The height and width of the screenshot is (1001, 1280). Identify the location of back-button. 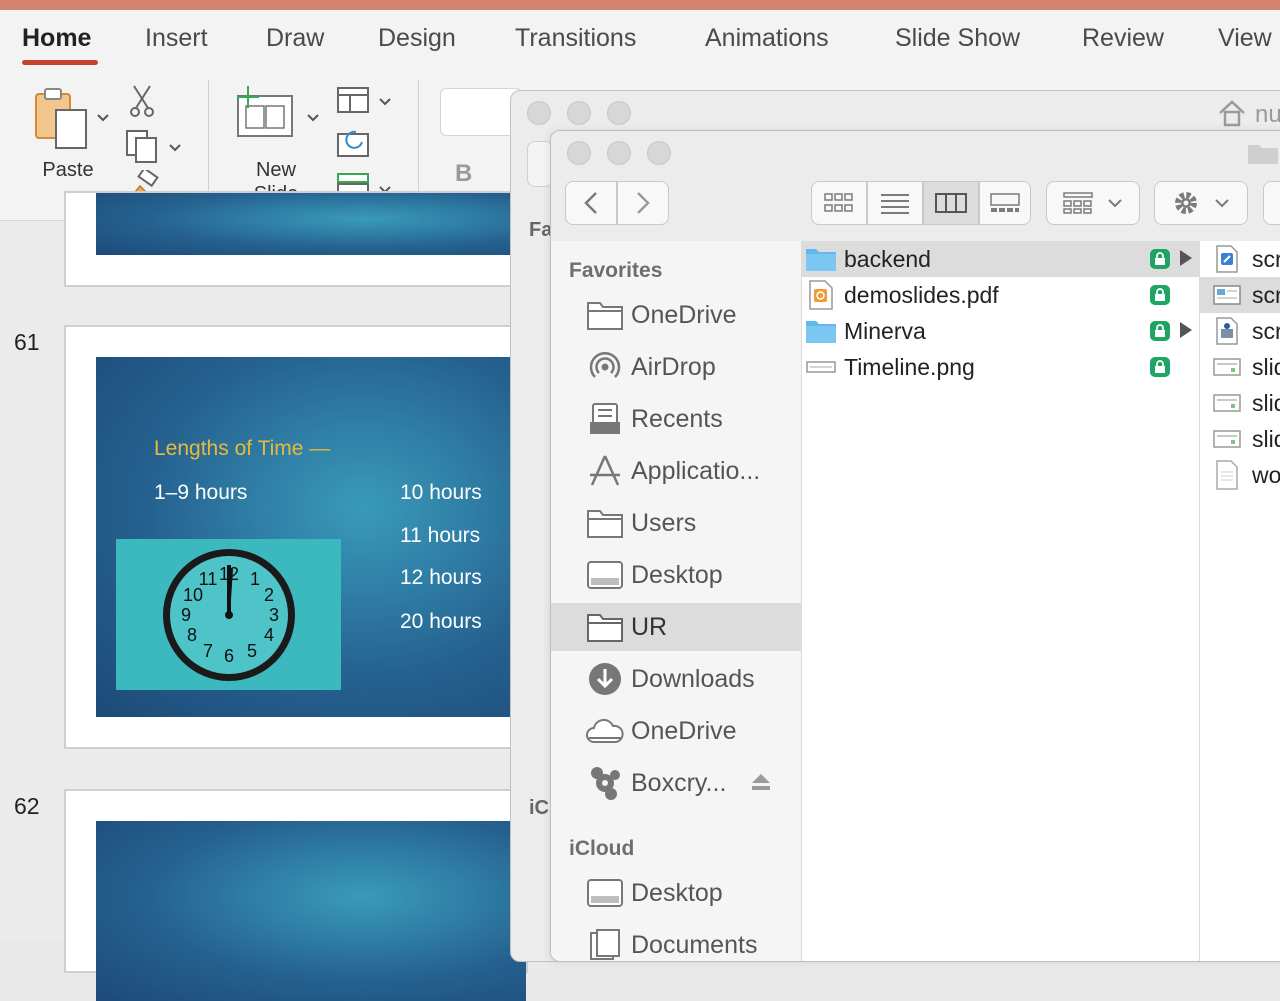
(591, 203).